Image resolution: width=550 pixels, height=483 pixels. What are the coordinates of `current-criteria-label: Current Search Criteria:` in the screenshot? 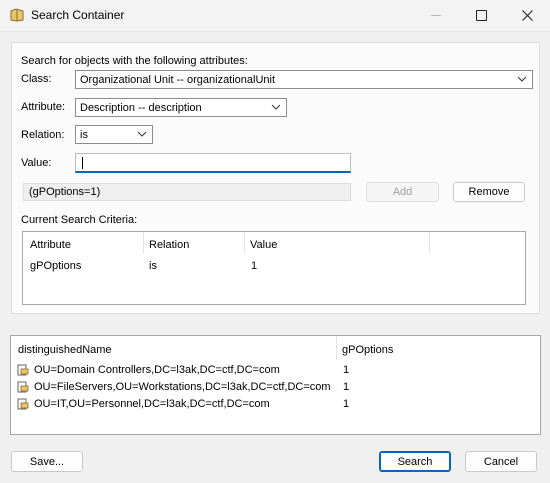 It's located at (79, 220).